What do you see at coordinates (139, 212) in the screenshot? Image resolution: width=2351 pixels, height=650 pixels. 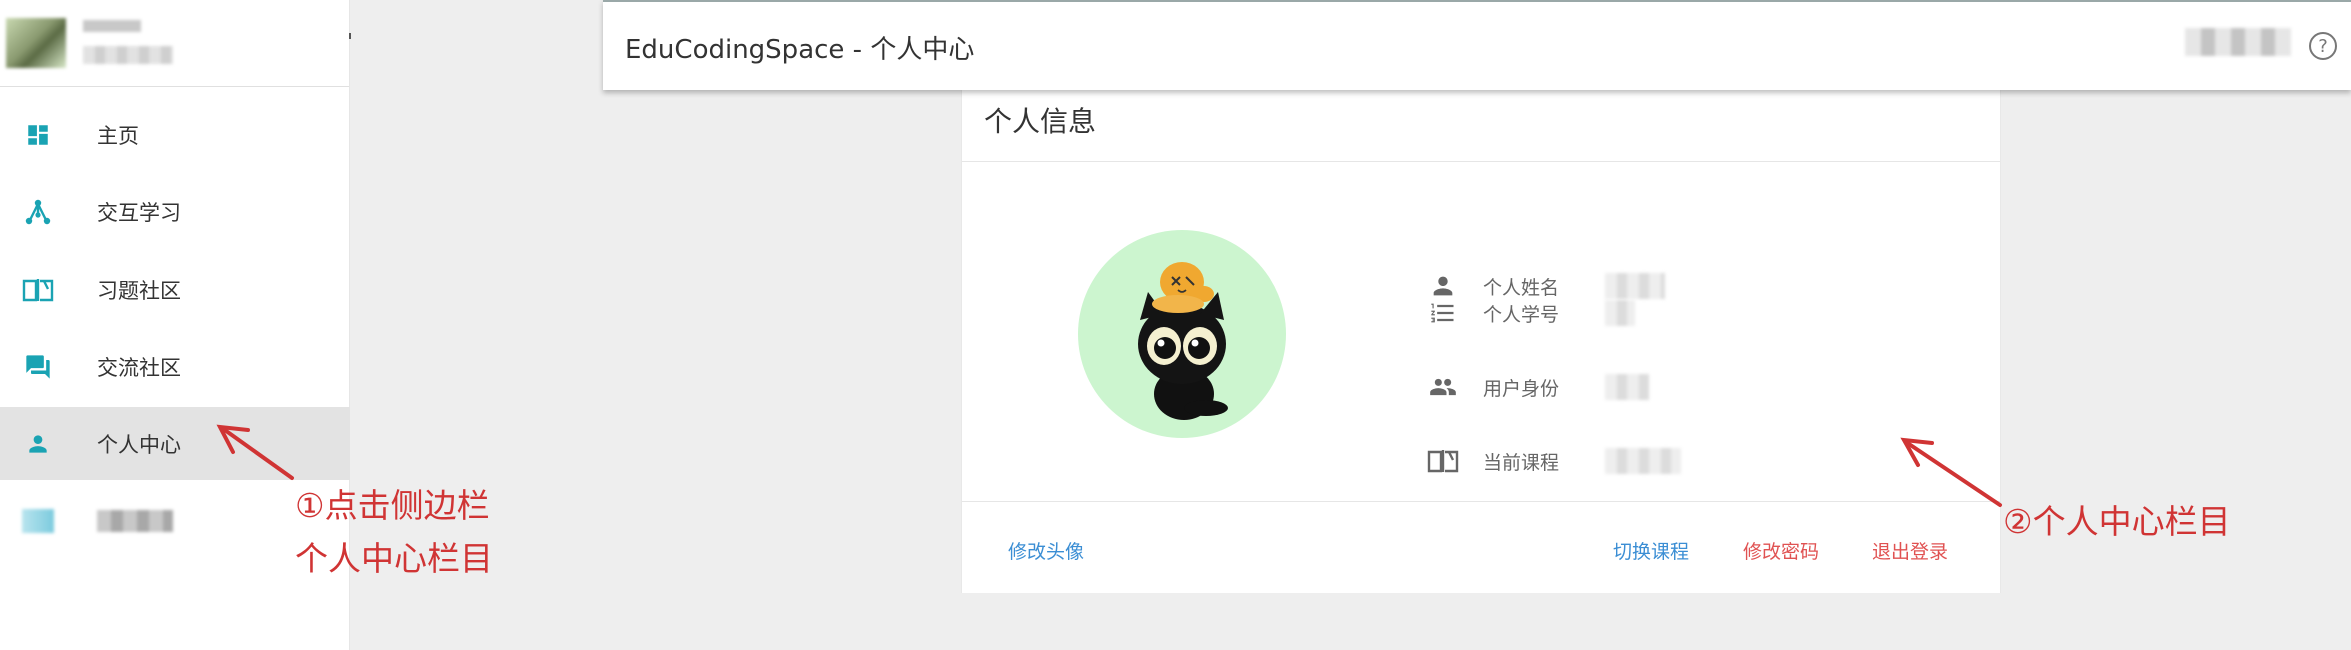 I see `sidebar-item-label: 交互学习` at bounding box center [139, 212].